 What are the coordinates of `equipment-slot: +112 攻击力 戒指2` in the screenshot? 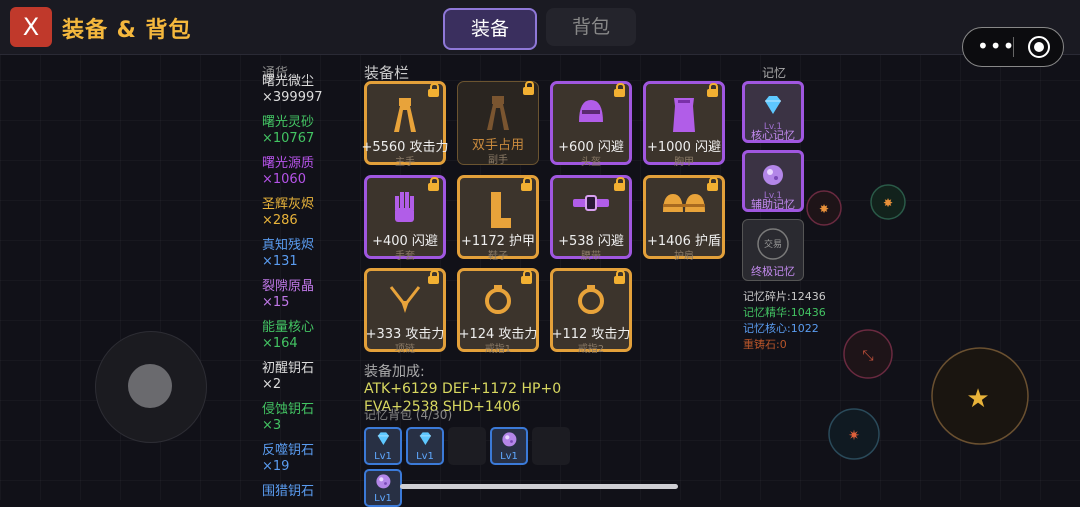 It's located at (591, 311).